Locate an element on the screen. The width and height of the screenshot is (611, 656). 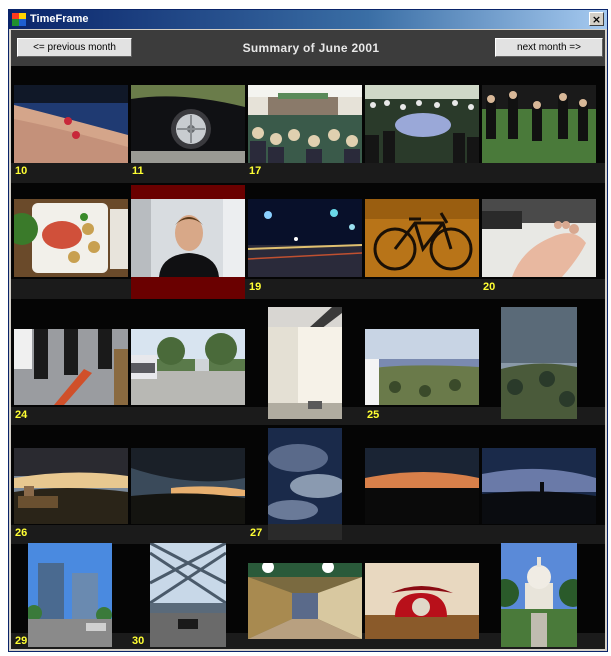
room-corner-photo is located at coordinates (305, 363).